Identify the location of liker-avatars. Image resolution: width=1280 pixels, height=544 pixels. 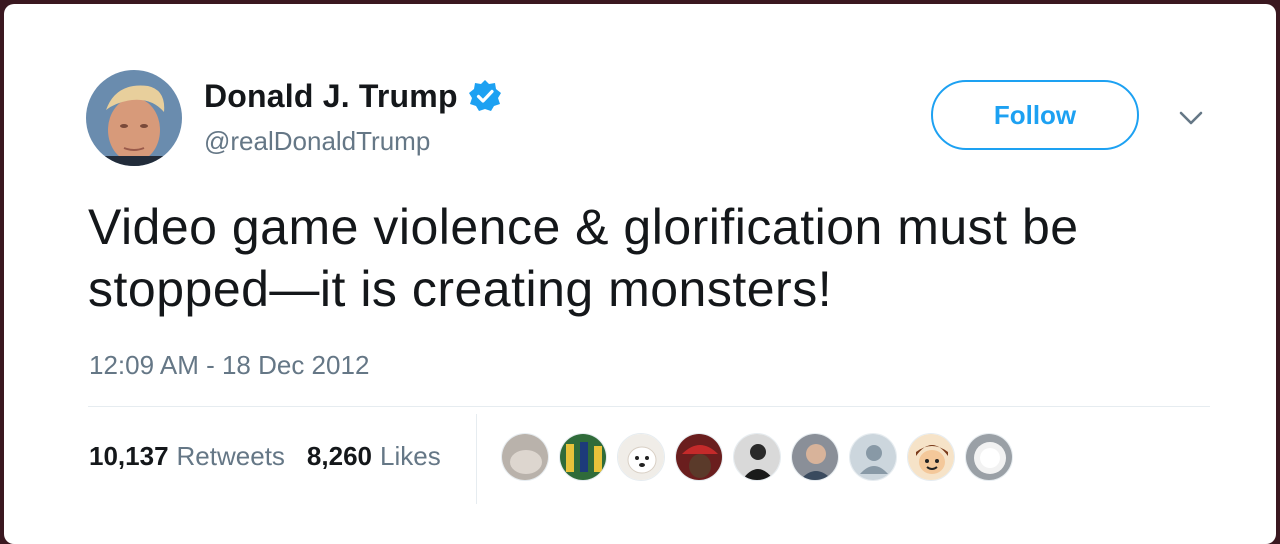
(762, 457).